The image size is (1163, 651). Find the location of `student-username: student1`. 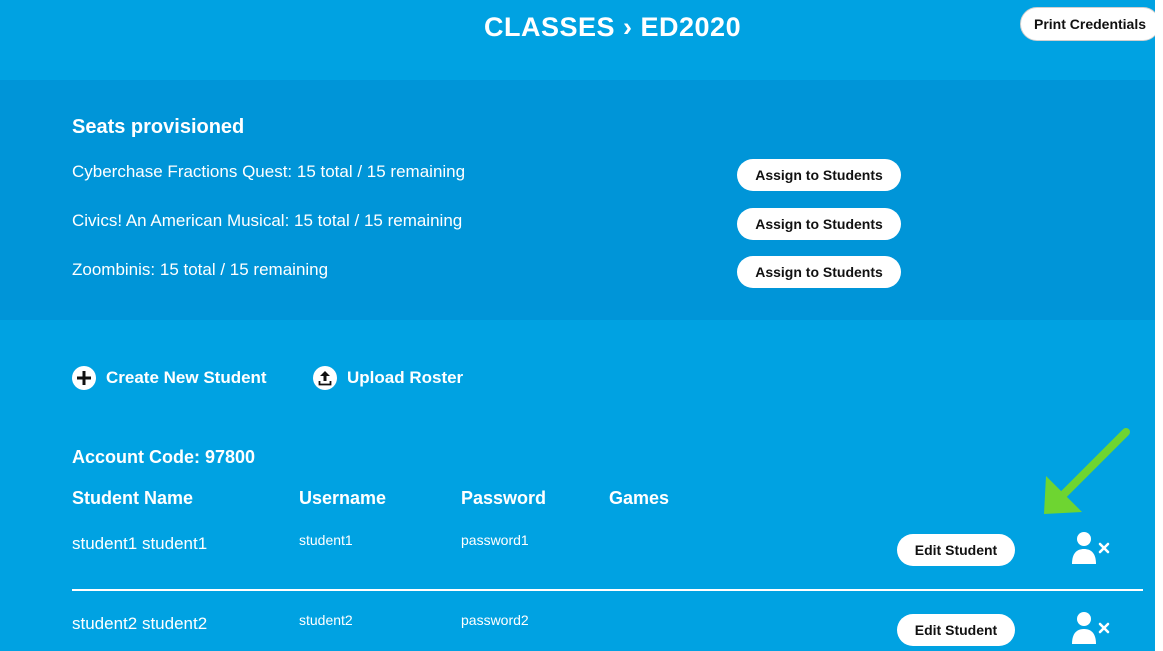

student-username: student1 is located at coordinates (326, 540).